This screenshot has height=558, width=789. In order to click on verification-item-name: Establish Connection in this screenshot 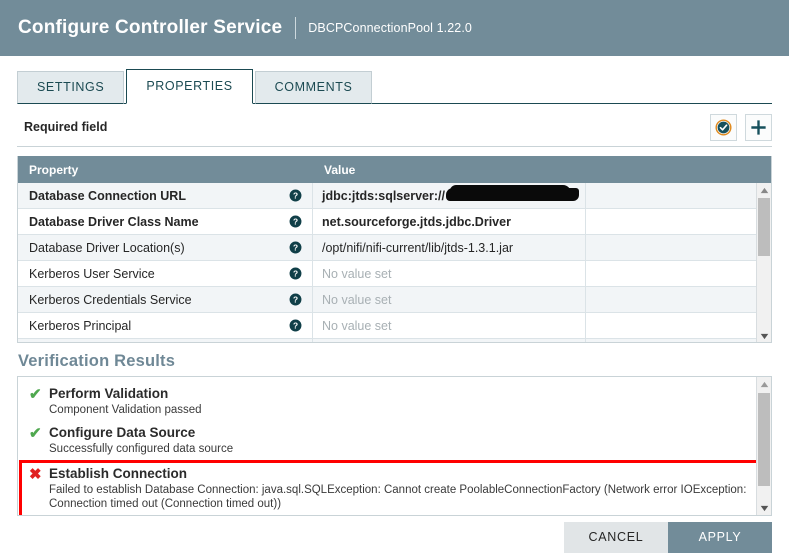, I will do `click(118, 473)`.